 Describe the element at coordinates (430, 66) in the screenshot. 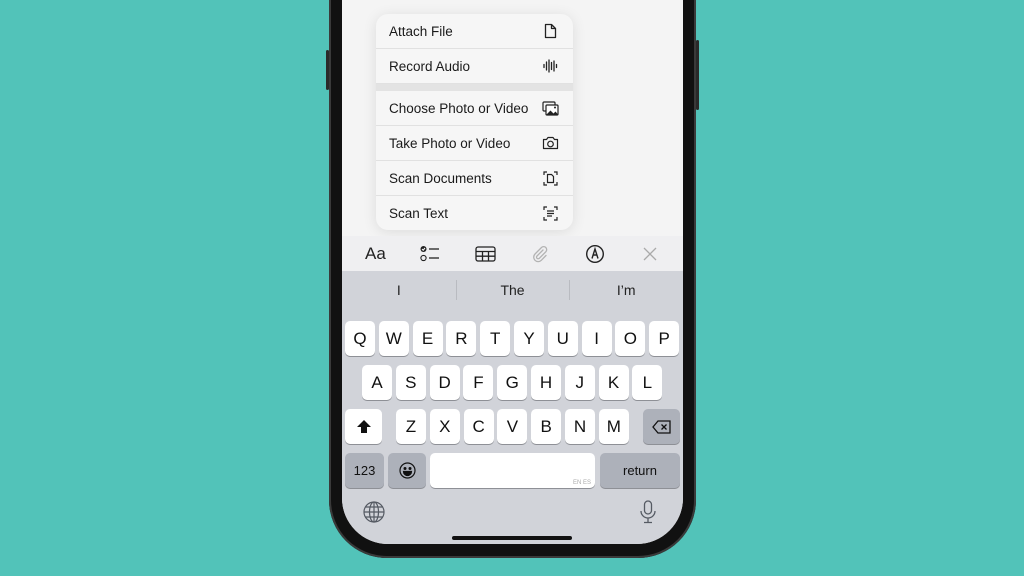

I see `menu-item-label: Record Audio` at that location.